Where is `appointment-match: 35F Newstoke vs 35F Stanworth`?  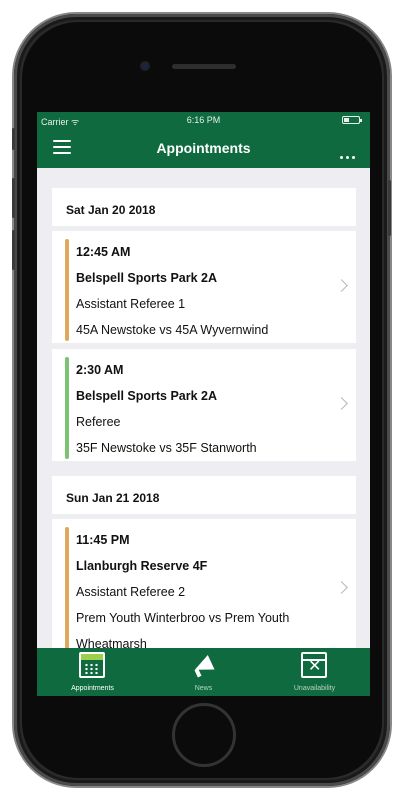 appointment-match: 35F Newstoke vs 35F Stanworth is located at coordinates (166, 448).